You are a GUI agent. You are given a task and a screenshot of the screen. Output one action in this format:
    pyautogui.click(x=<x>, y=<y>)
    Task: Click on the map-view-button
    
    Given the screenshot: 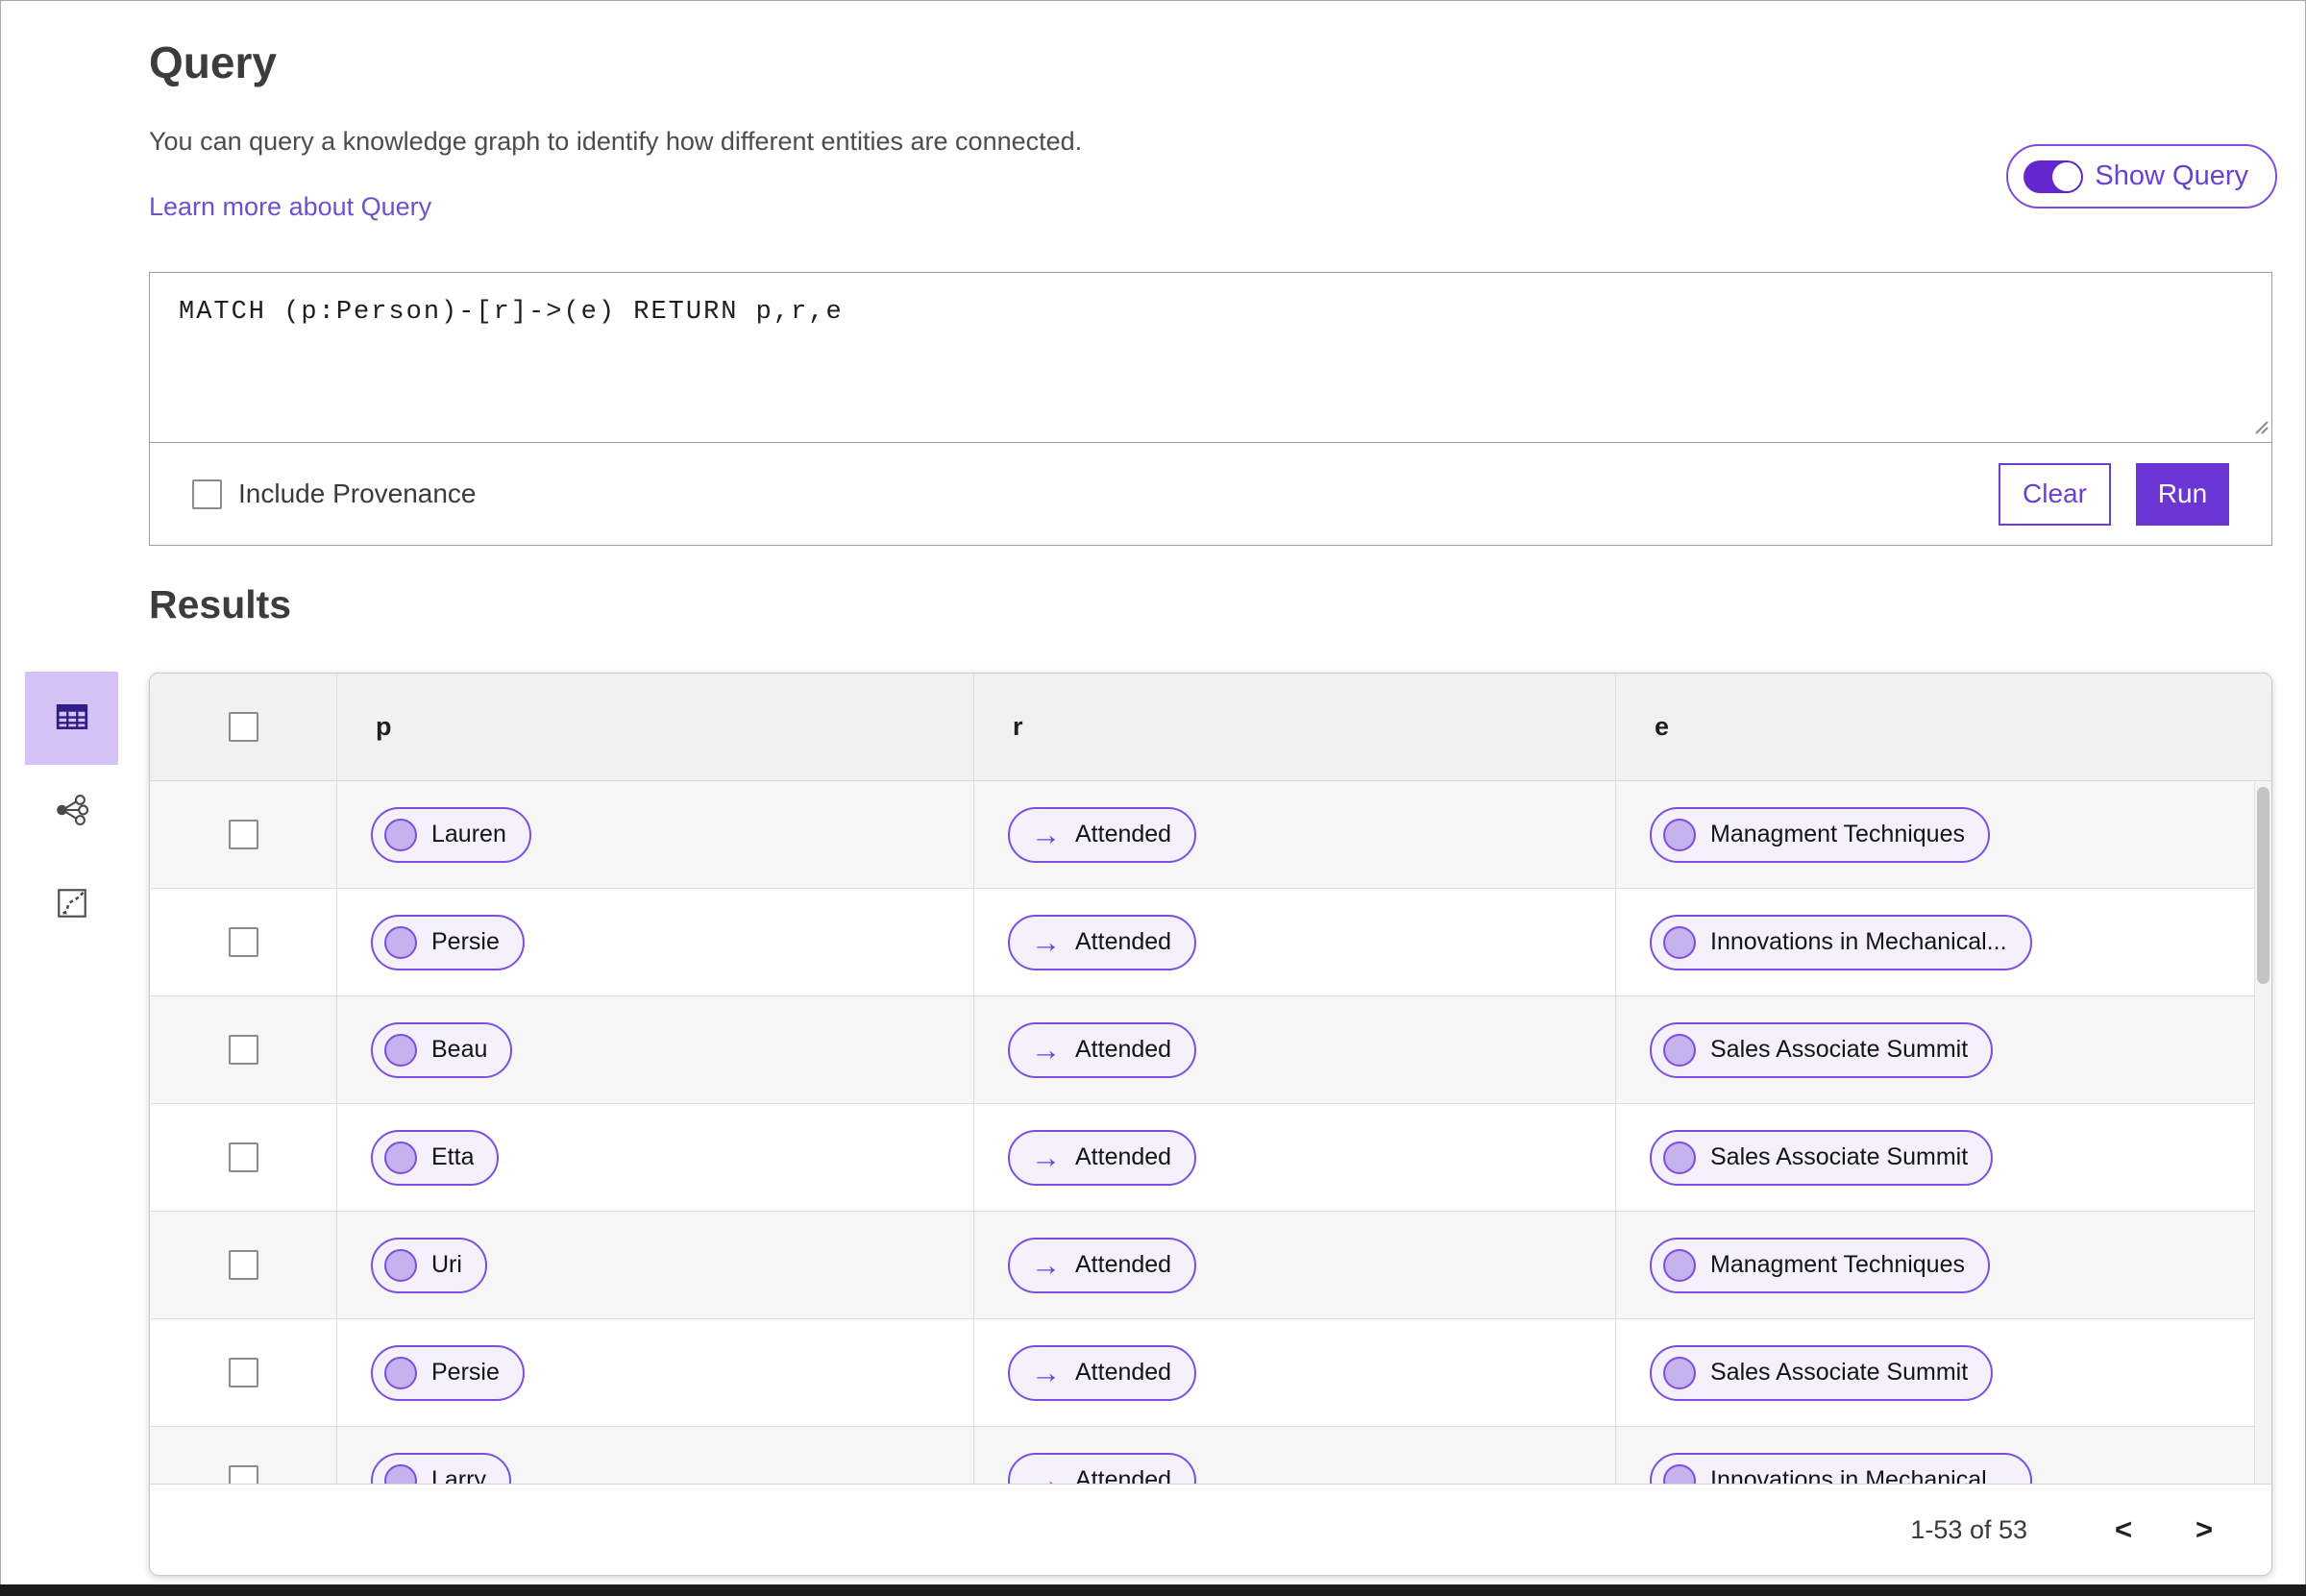 What is the action you would take?
    pyautogui.click(x=71, y=904)
    